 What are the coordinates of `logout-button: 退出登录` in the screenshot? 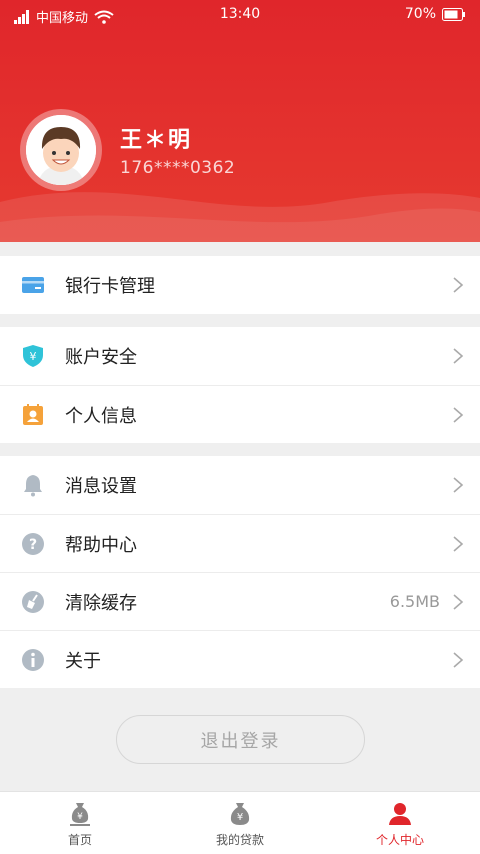 It's located at (240, 739).